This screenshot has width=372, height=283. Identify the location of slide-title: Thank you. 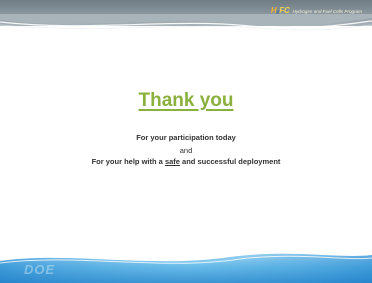
(186, 100).